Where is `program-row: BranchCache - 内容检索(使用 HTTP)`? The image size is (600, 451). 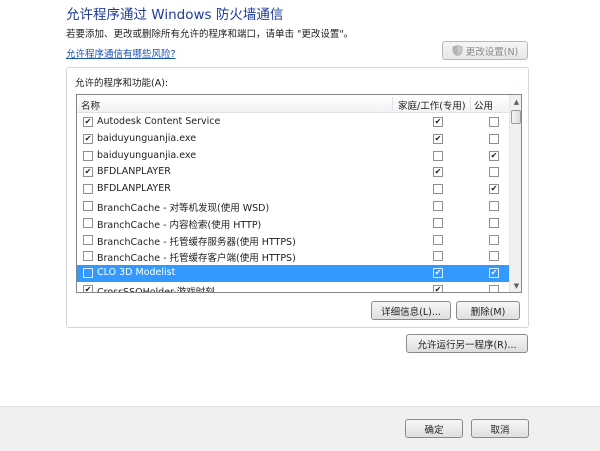
program-row: BranchCache - 内容检索(使用 HTTP) is located at coordinates (293, 223).